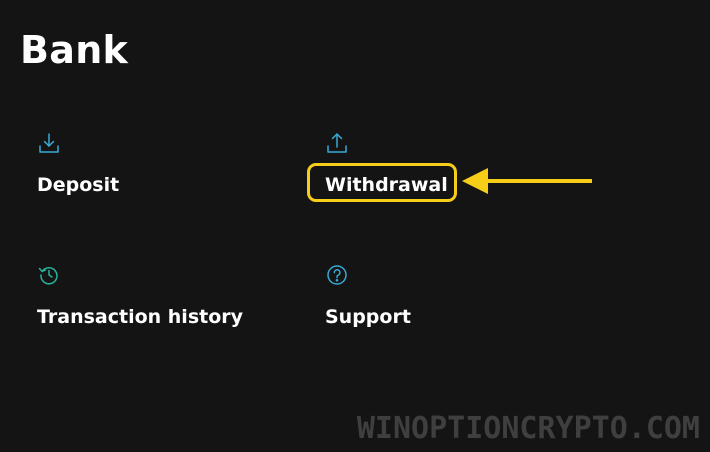 The image size is (710, 452). Describe the element at coordinates (447, 305) in the screenshot. I see `support-card: Support` at that location.